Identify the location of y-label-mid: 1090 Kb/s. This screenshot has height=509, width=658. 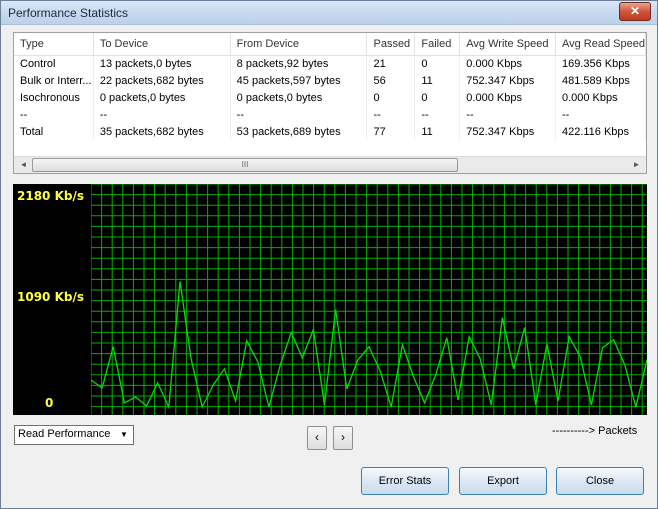
(50, 297).